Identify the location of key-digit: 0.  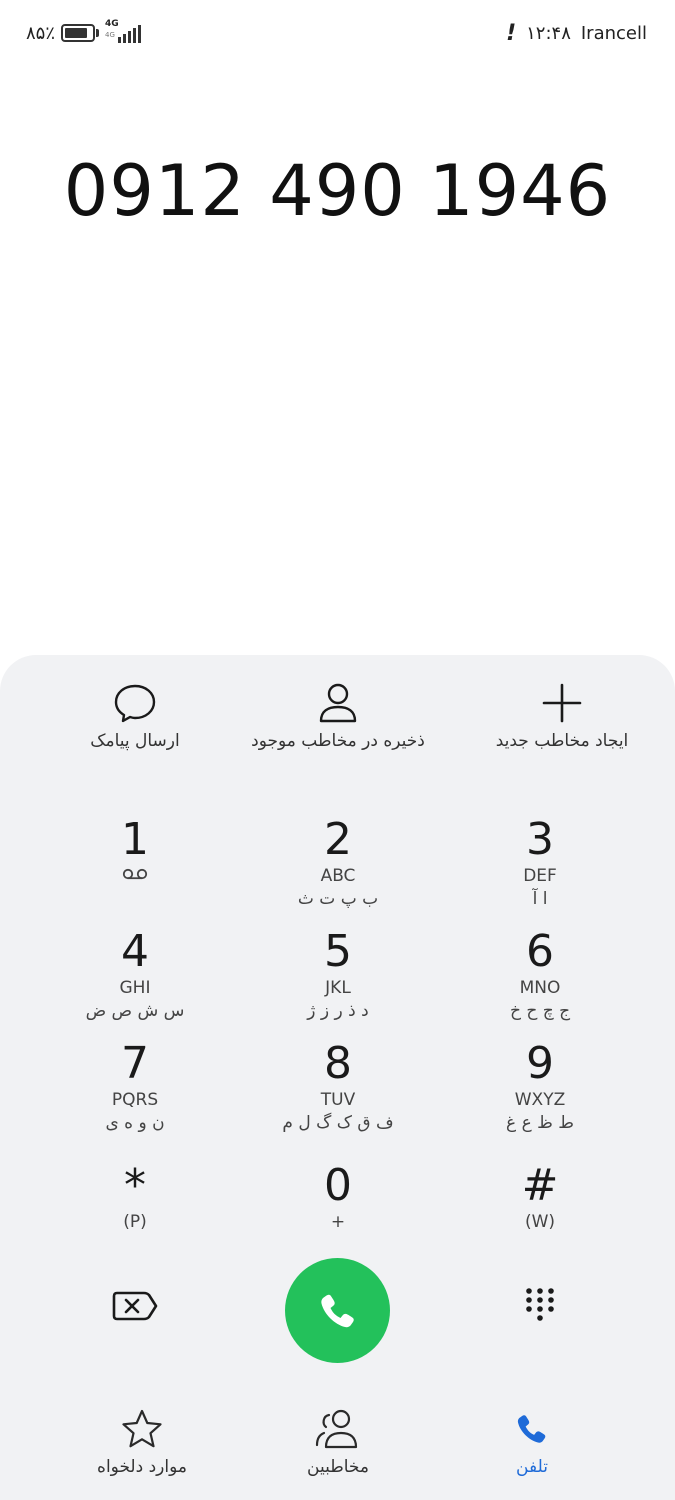
(338, 1185).